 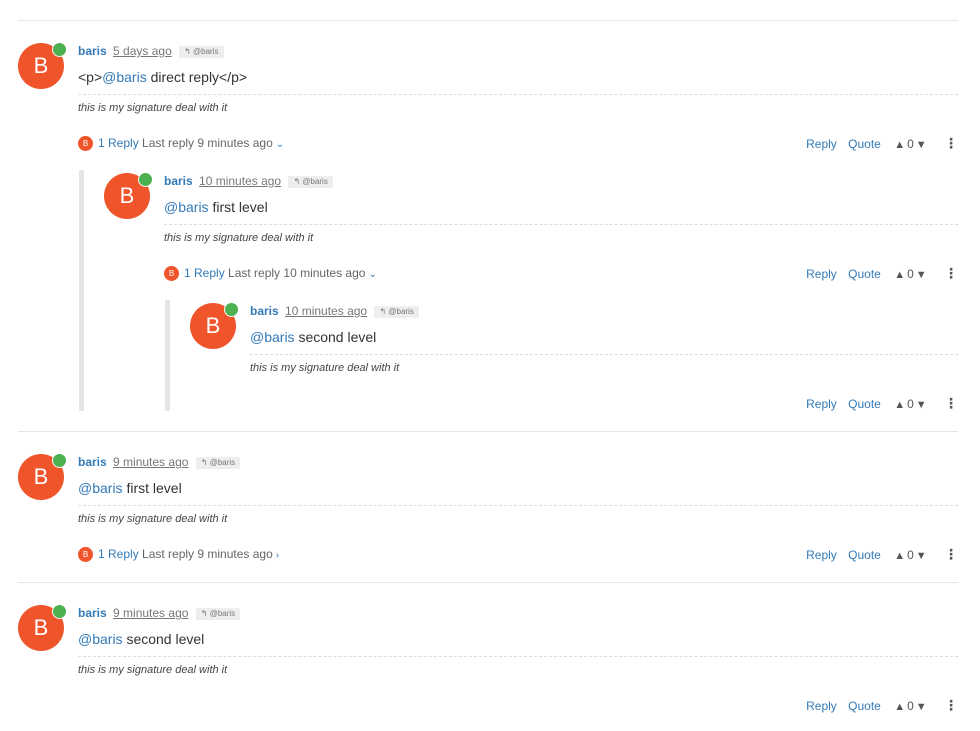 What do you see at coordinates (277, 555) in the screenshot?
I see `chevron-right-icon: ›` at bounding box center [277, 555].